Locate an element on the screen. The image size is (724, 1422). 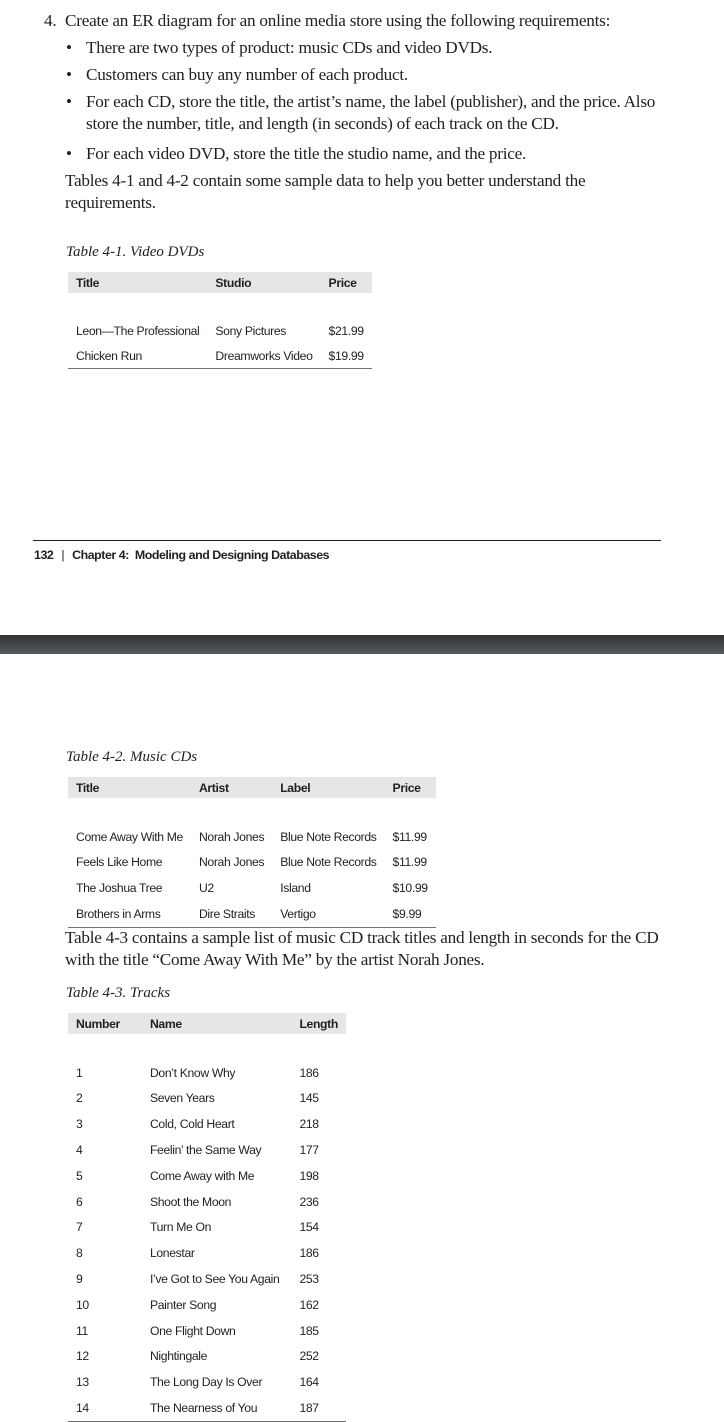
table-row: 2 Seven Years 145 is located at coordinates (207, 1099).